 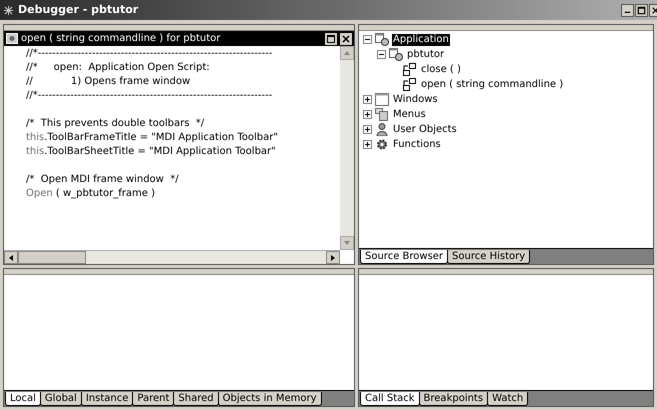 What do you see at coordinates (382, 114) in the screenshot?
I see `menu-icon` at bounding box center [382, 114].